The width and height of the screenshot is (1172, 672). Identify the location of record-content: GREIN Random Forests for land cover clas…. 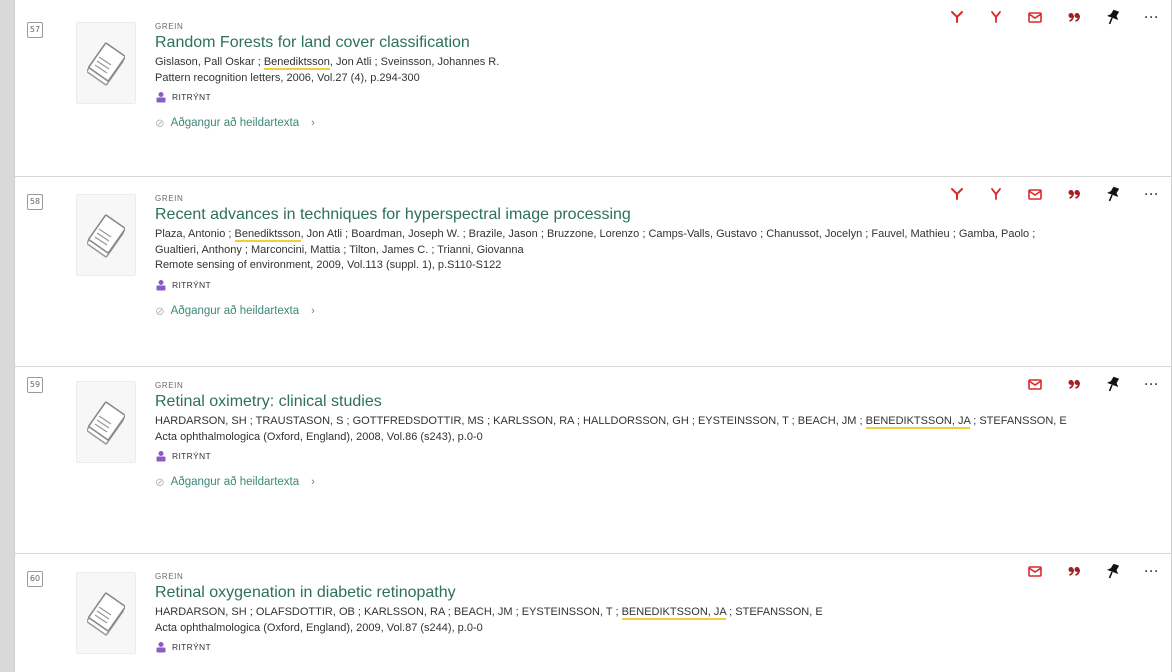
(618, 76).